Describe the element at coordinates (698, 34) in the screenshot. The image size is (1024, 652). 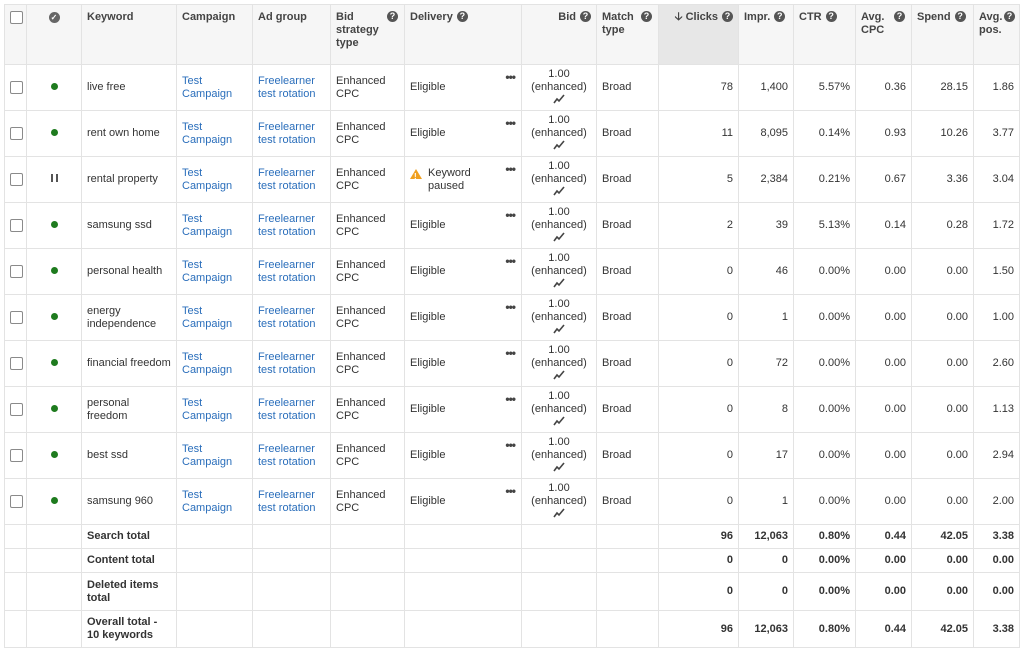
I see `clicks-header: 🡣 Clicks?` at that location.